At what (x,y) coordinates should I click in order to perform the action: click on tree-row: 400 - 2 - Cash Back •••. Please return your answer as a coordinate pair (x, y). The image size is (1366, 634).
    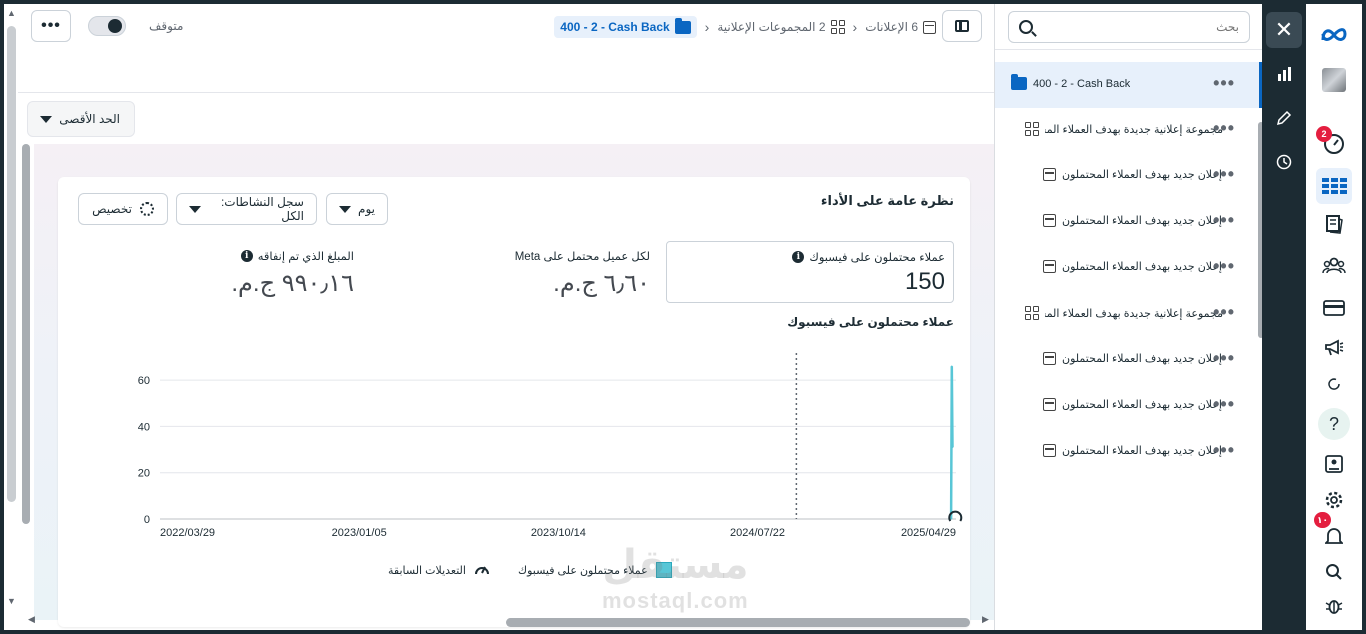
    Looking at the image, I should click on (1129, 85).